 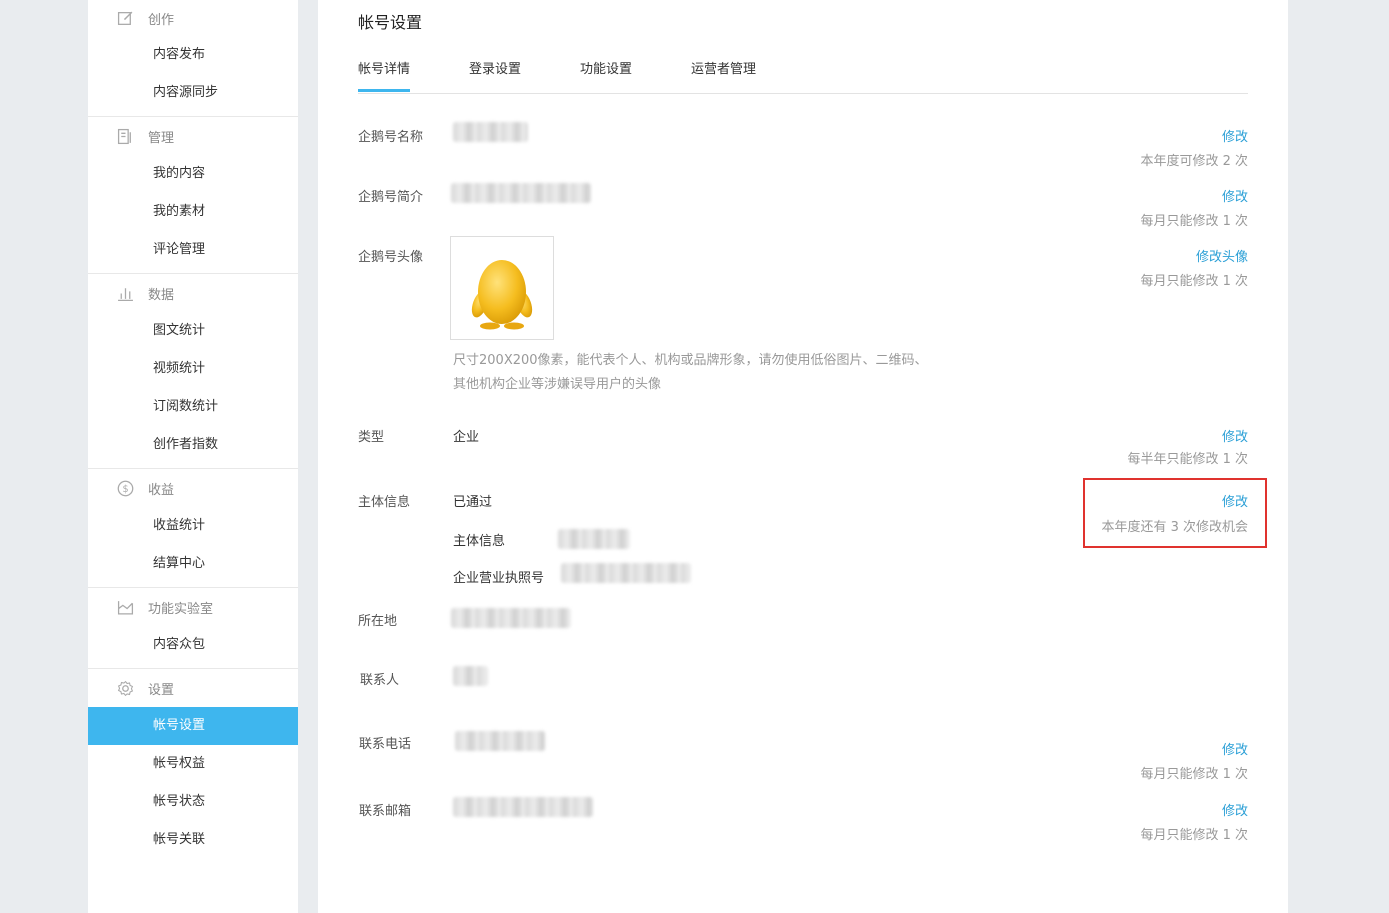 What do you see at coordinates (803, 756) in the screenshot?
I see `field-row-phone: 联系电话 修改 每月只能修改 1 次` at bounding box center [803, 756].